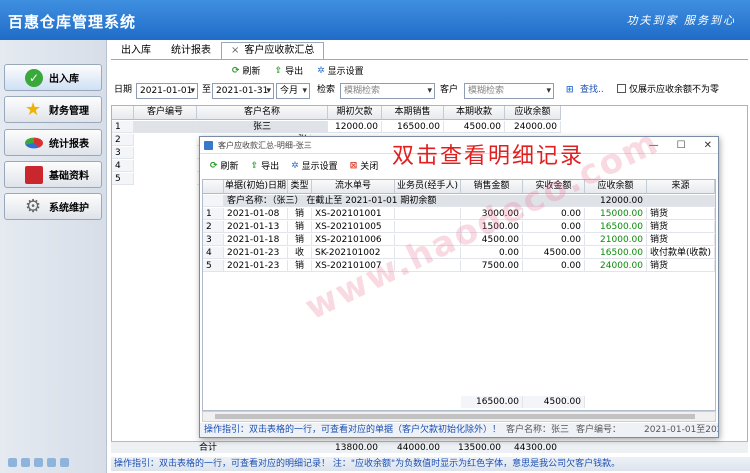  I want to click on grid-header: 本期收款, so click(474, 113).